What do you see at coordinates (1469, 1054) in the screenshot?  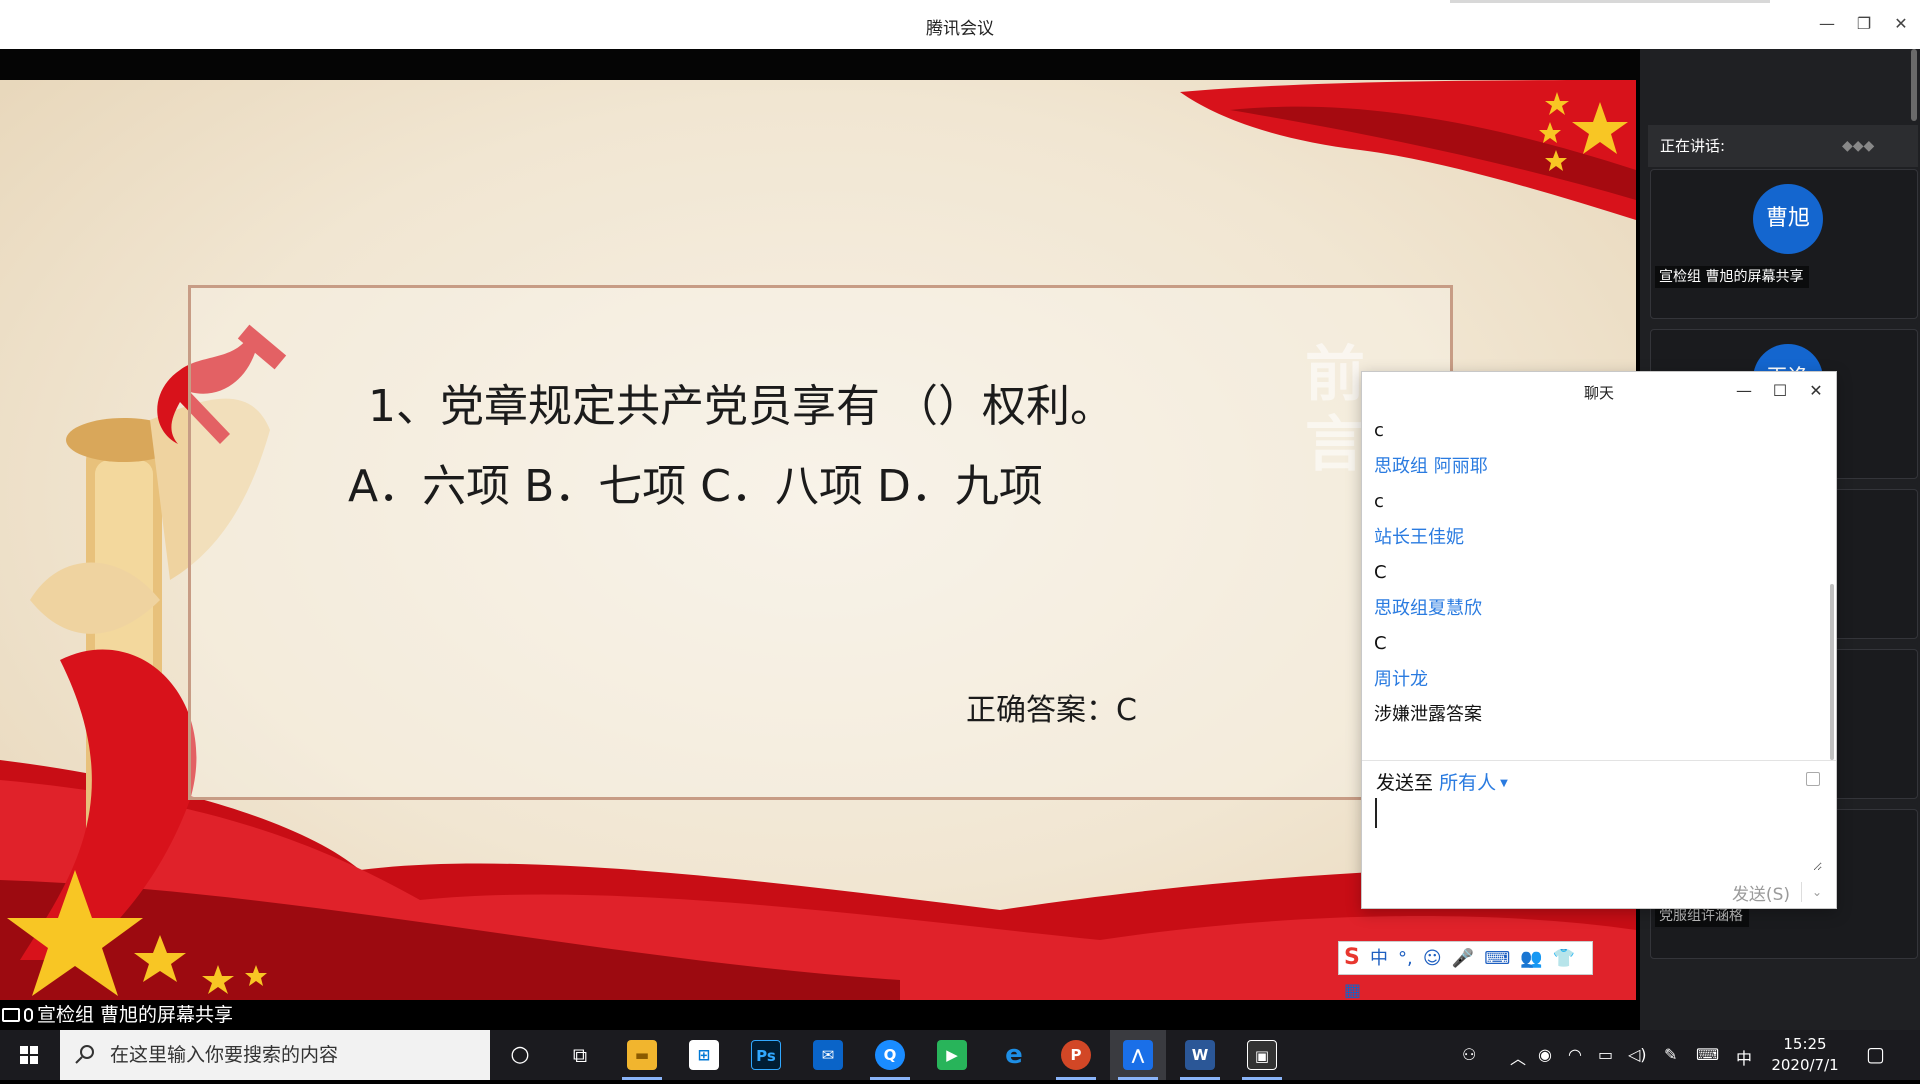 I see `people-icon: ⚇` at bounding box center [1469, 1054].